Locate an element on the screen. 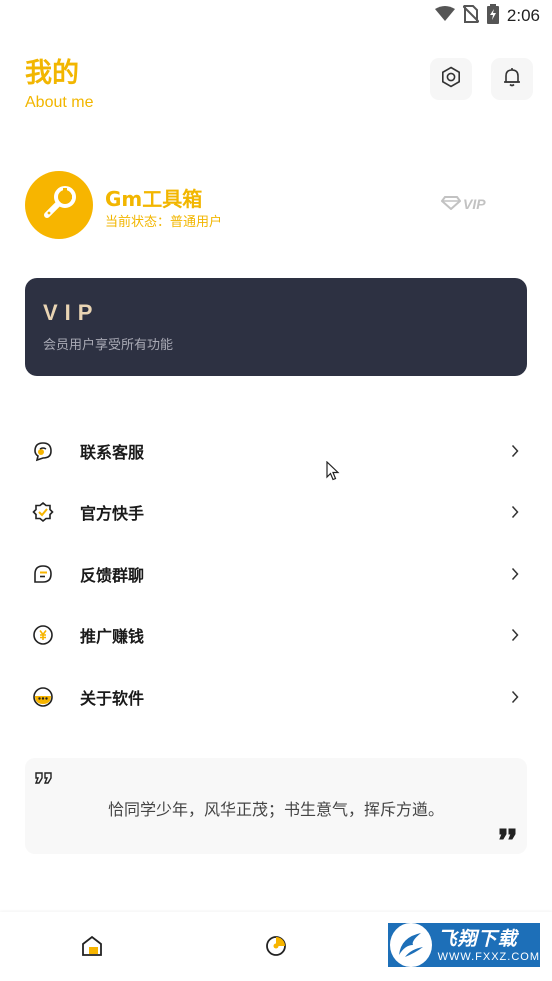 Image resolution: width=552 pixels, height=981 pixels. open-quote-icon is located at coordinates (43, 778).